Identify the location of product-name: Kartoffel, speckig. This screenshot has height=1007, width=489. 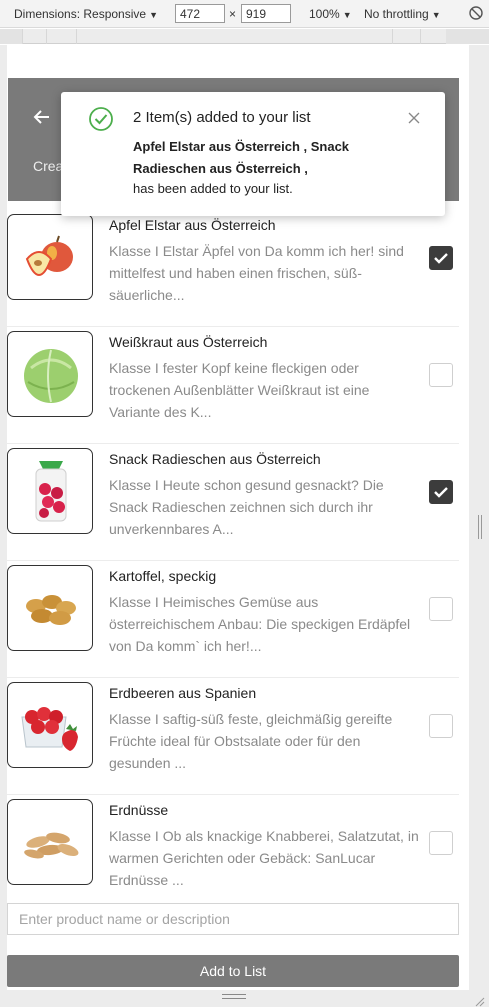
(163, 576).